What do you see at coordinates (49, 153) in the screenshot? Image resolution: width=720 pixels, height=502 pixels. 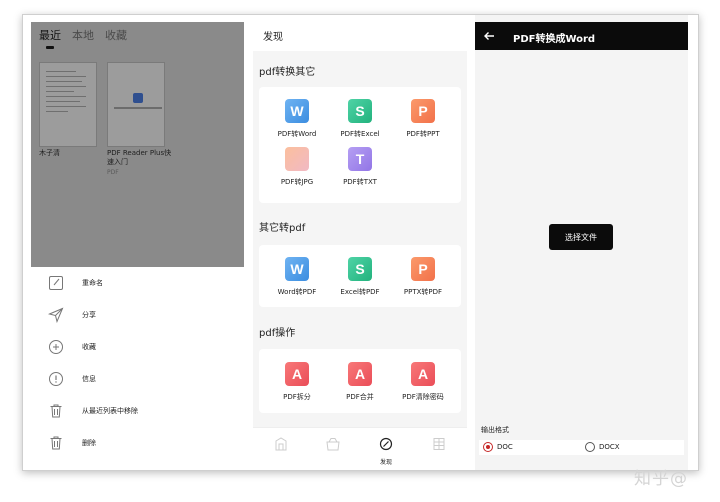 I see `file-name: 木子清` at bounding box center [49, 153].